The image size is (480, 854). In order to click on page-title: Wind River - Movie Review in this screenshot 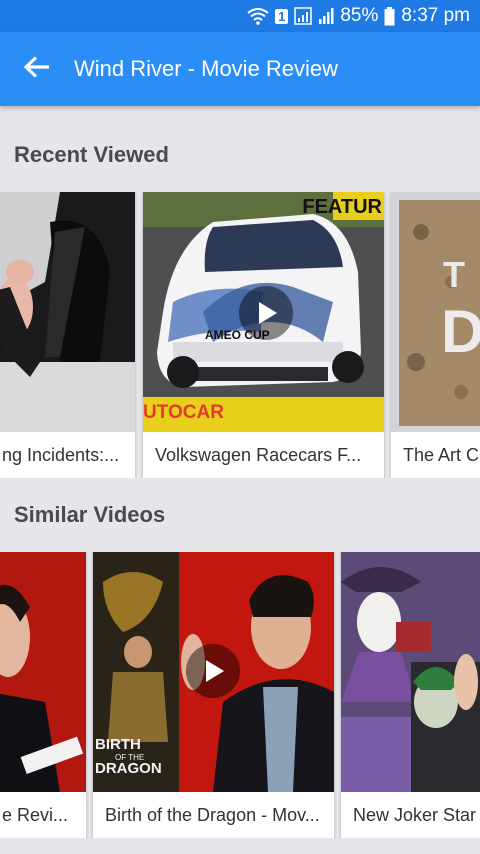, I will do `click(206, 68)`.